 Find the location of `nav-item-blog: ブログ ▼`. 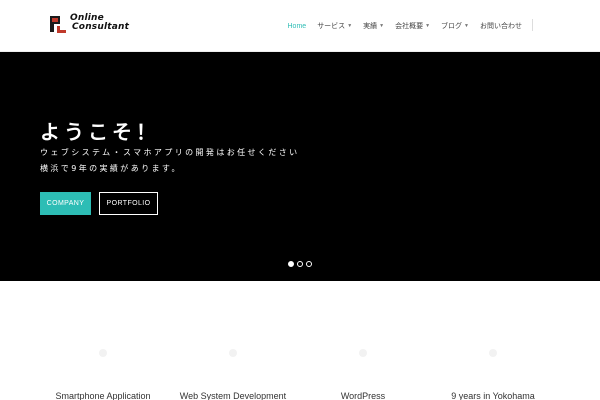

nav-item-blog: ブログ ▼ is located at coordinates (455, 26).